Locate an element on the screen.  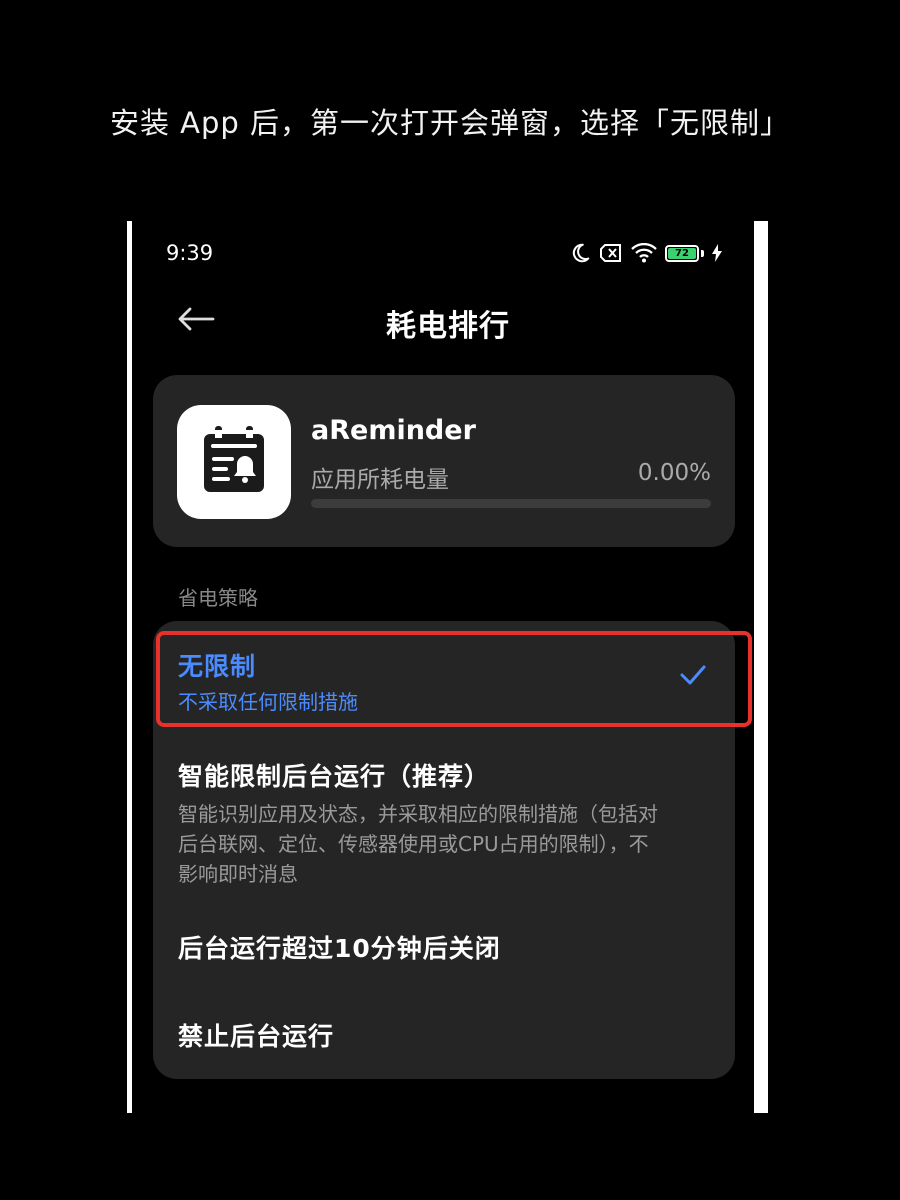
option-description: 不采取任何限制措施 is located at coordinates (268, 702).